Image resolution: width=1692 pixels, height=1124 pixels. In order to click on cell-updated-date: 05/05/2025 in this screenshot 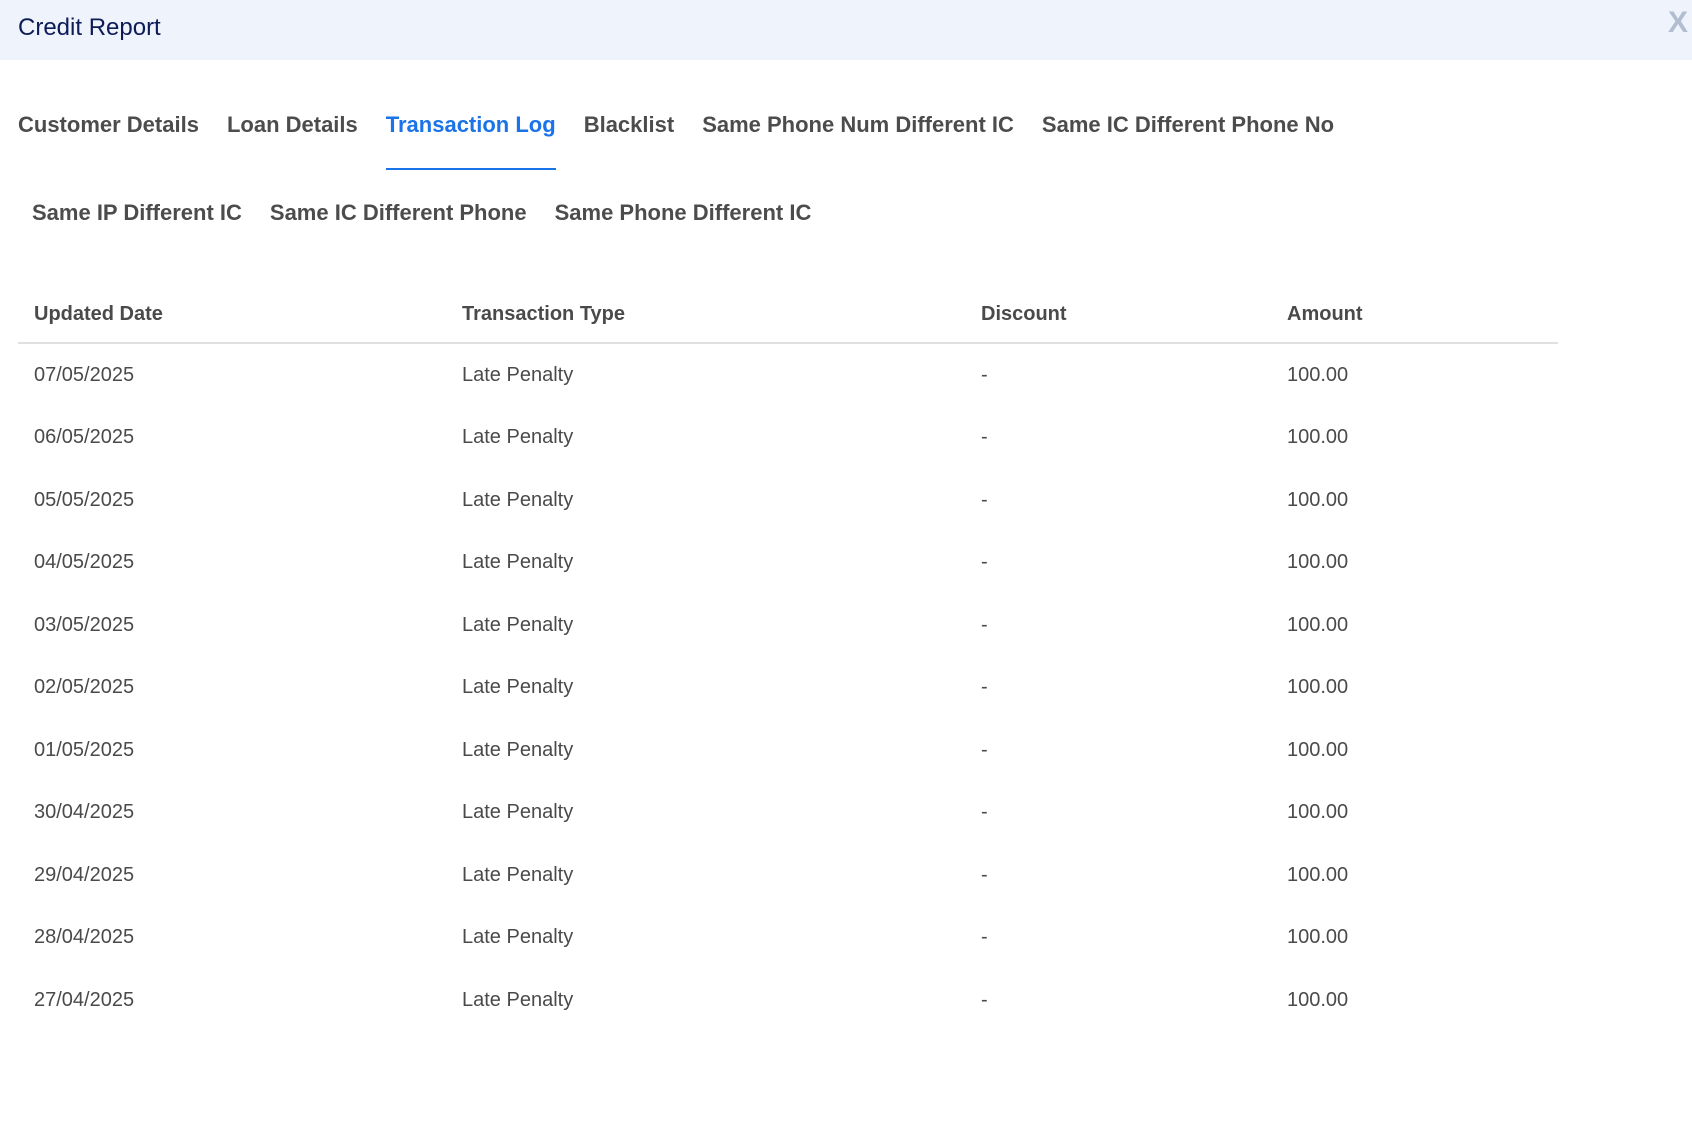, I will do `click(84, 499)`.